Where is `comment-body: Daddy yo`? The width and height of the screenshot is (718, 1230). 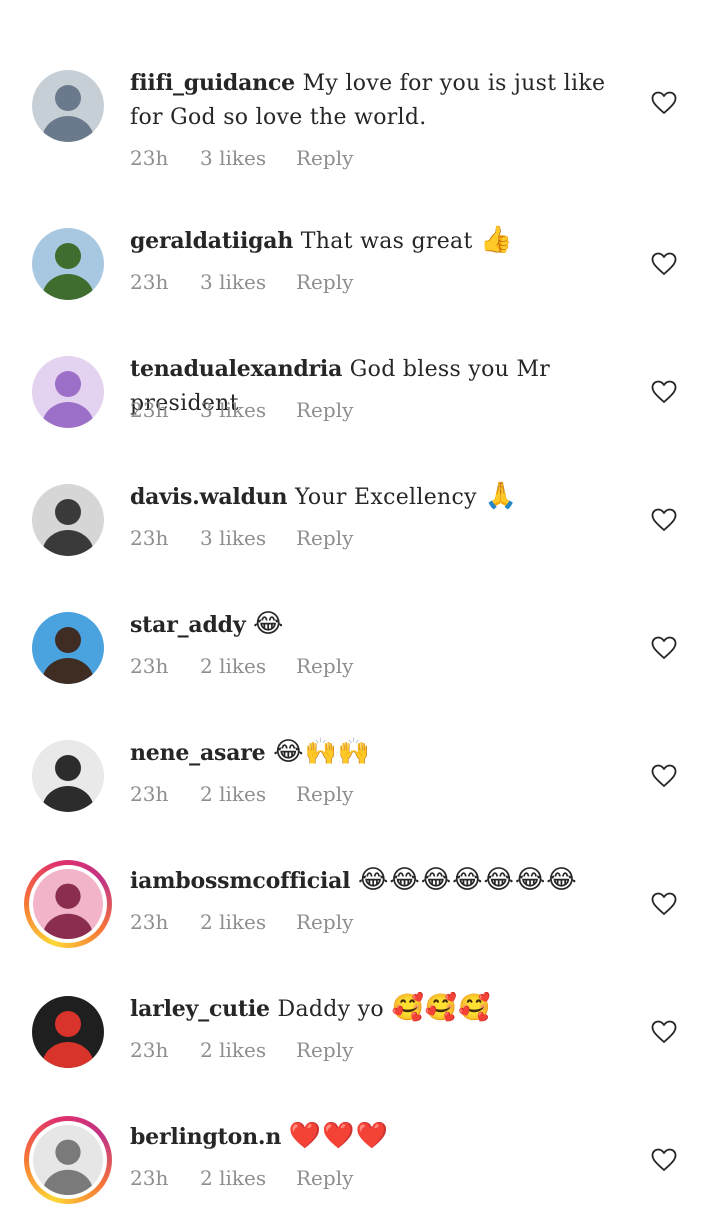
comment-body: Daddy yo is located at coordinates (330, 1009).